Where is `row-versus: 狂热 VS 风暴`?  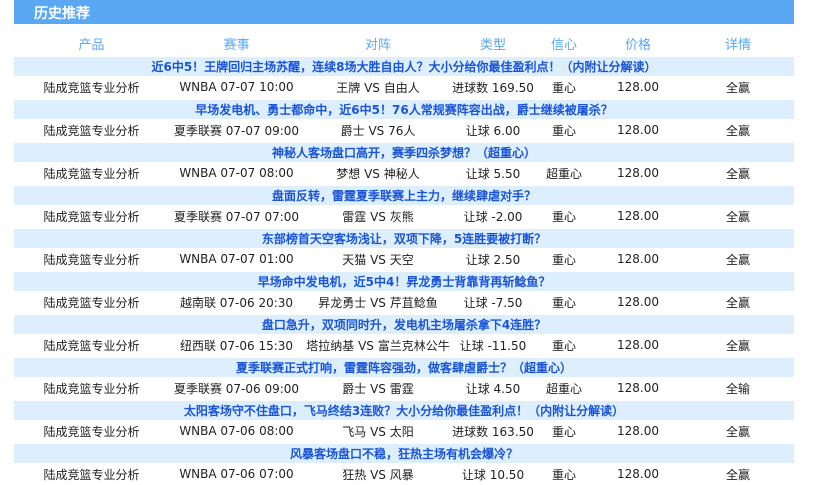
row-versus: 狂热 VS 风暴 is located at coordinates (378, 474).